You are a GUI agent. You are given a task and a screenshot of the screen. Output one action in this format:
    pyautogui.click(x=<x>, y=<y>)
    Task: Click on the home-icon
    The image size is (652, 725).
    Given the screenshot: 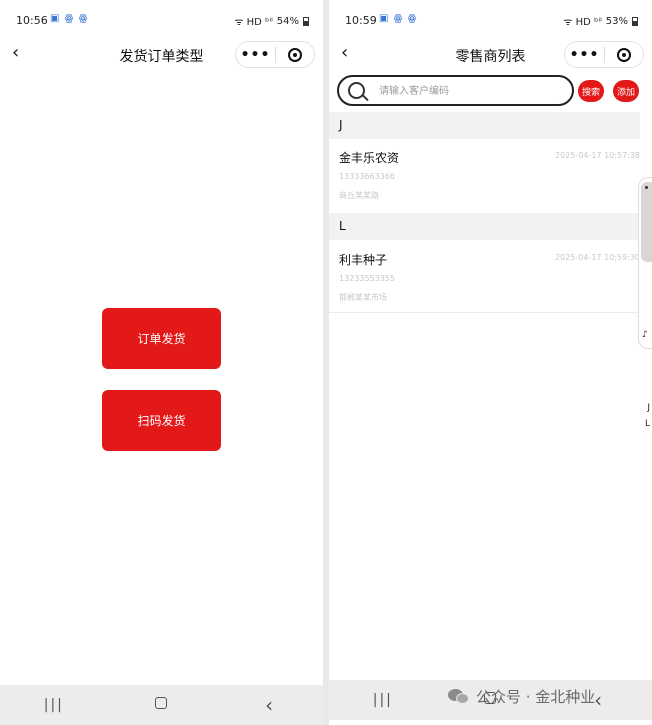 What is the action you would take?
    pyautogui.click(x=161, y=703)
    